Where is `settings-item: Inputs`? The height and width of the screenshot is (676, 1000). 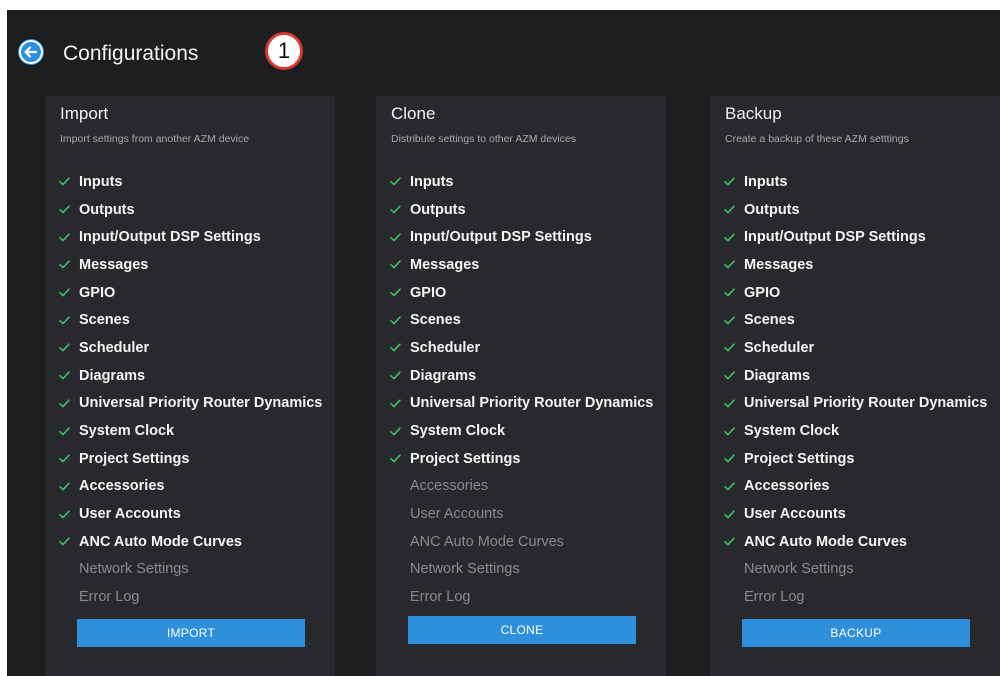 settings-item: Inputs is located at coordinates (190, 182).